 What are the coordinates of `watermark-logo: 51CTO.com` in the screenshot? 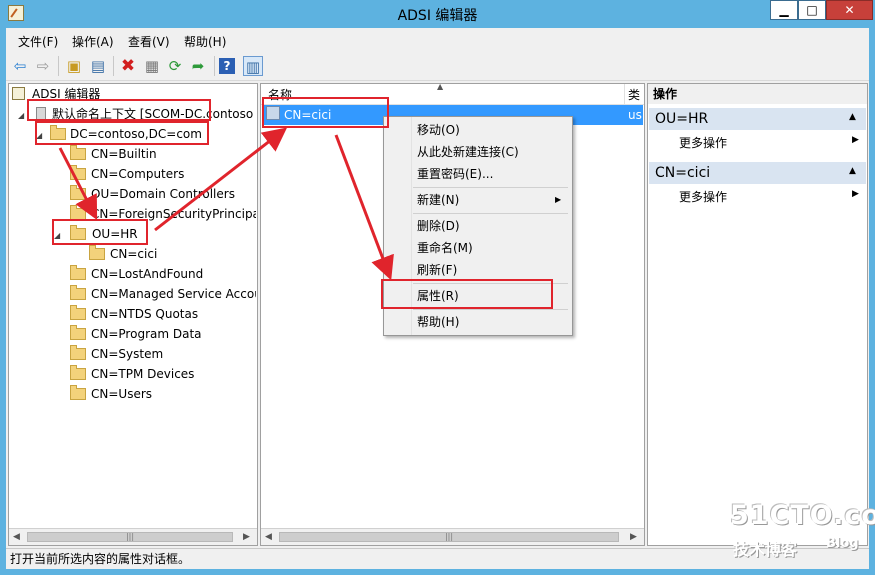 It's located at (802, 515).